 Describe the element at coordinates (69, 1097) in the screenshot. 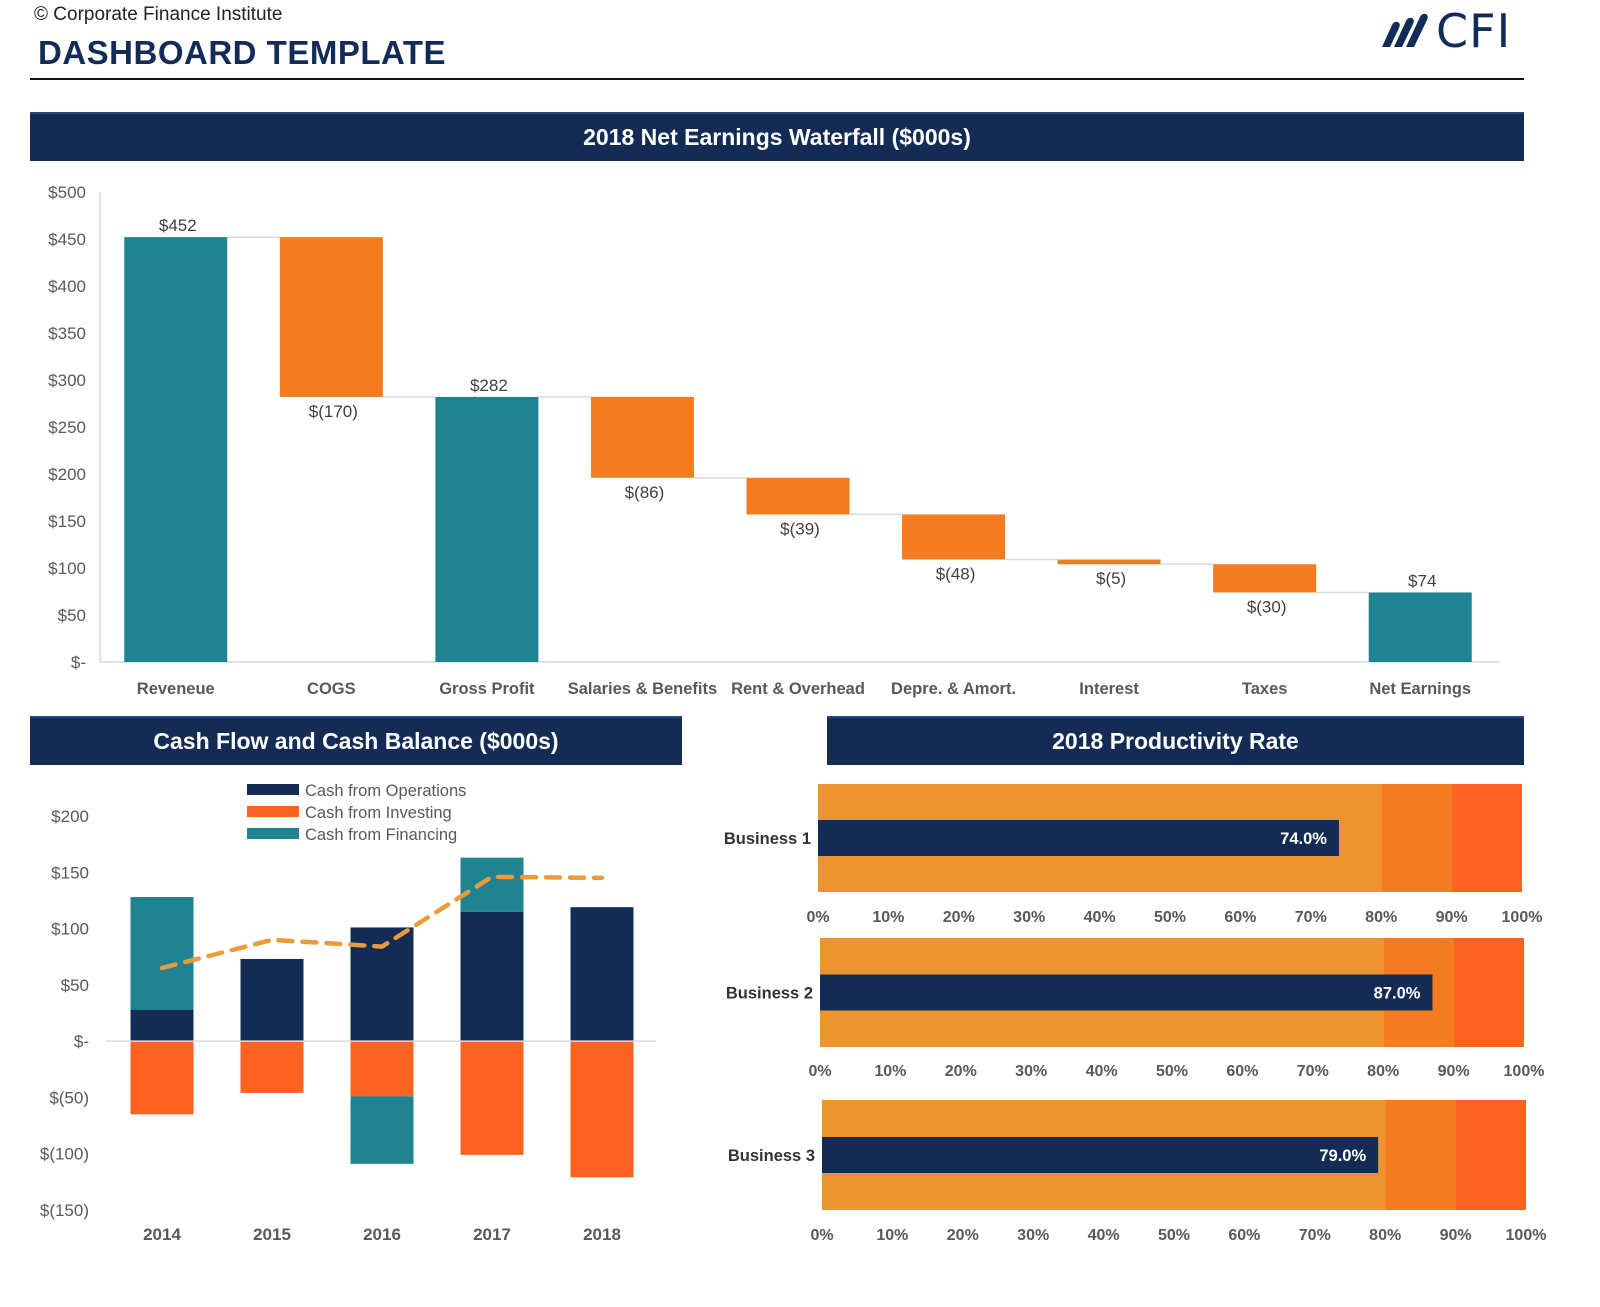

I see `cashflow-y-tick-label: $(50)` at that location.